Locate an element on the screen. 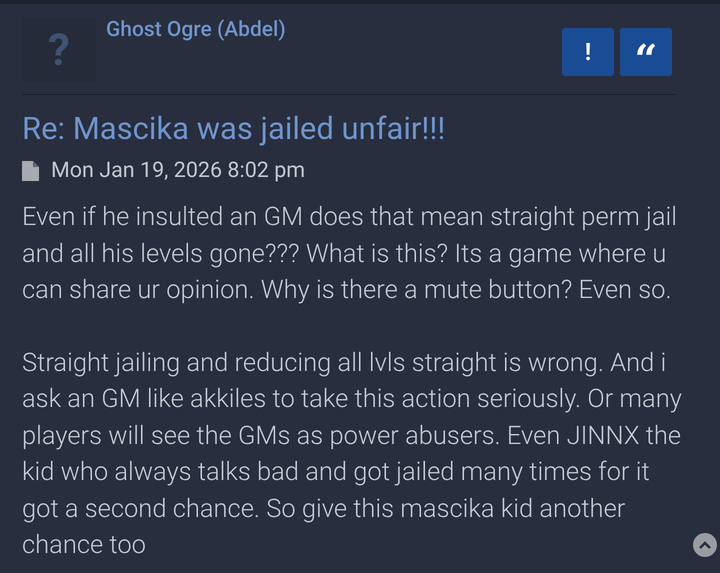  post-date: Mon Jan 19, 2026 8:02 pm is located at coordinates (178, 171).